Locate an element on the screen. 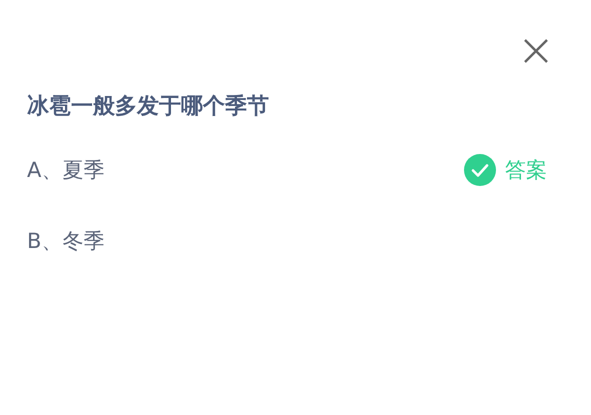 The width and height of the screenshot is (591, 415). question-text: 冰雹一般多发于哪个季节 is located at coordinates (148, 107).